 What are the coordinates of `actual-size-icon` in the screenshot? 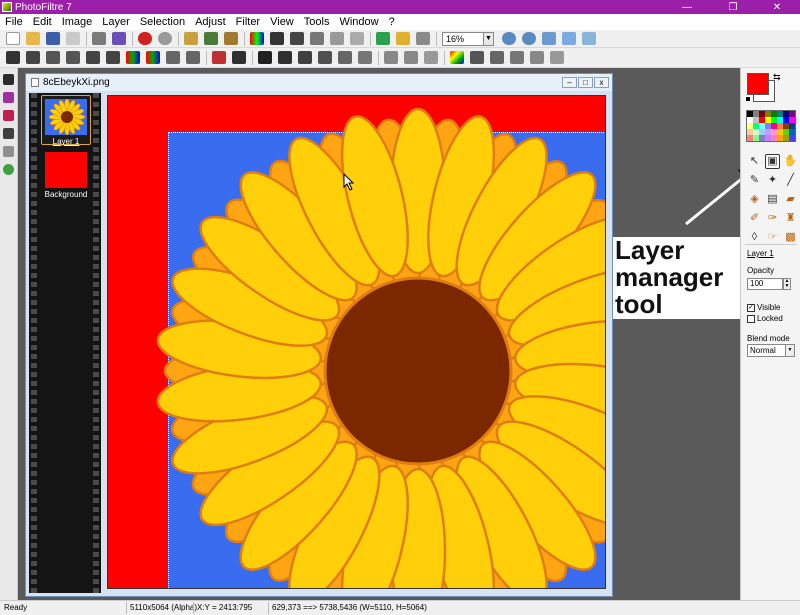 It's located at (549, 38).